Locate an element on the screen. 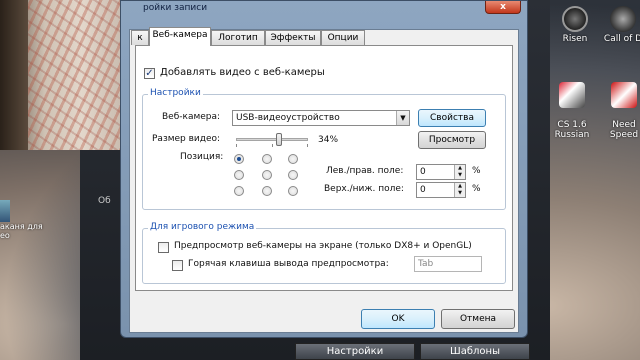 The width and height of the screenshot is (640, 360). tab-effects: Эффекты is located at coordinates (293, 37).